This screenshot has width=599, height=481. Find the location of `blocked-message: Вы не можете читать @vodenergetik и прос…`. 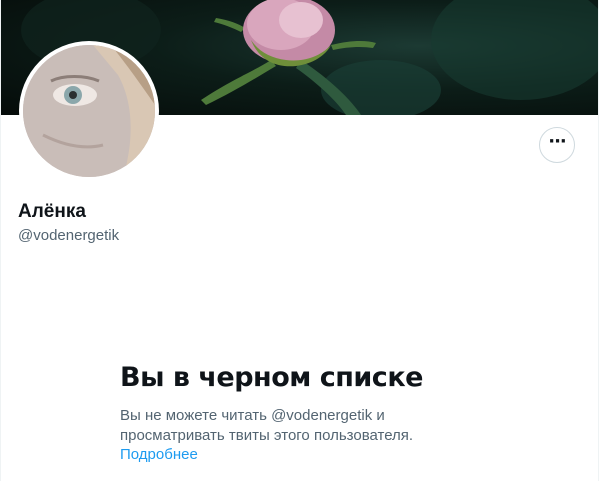

blocked-message: Вы не можете читать @vodenergetik и прос… is located at coordinates (267, 425).